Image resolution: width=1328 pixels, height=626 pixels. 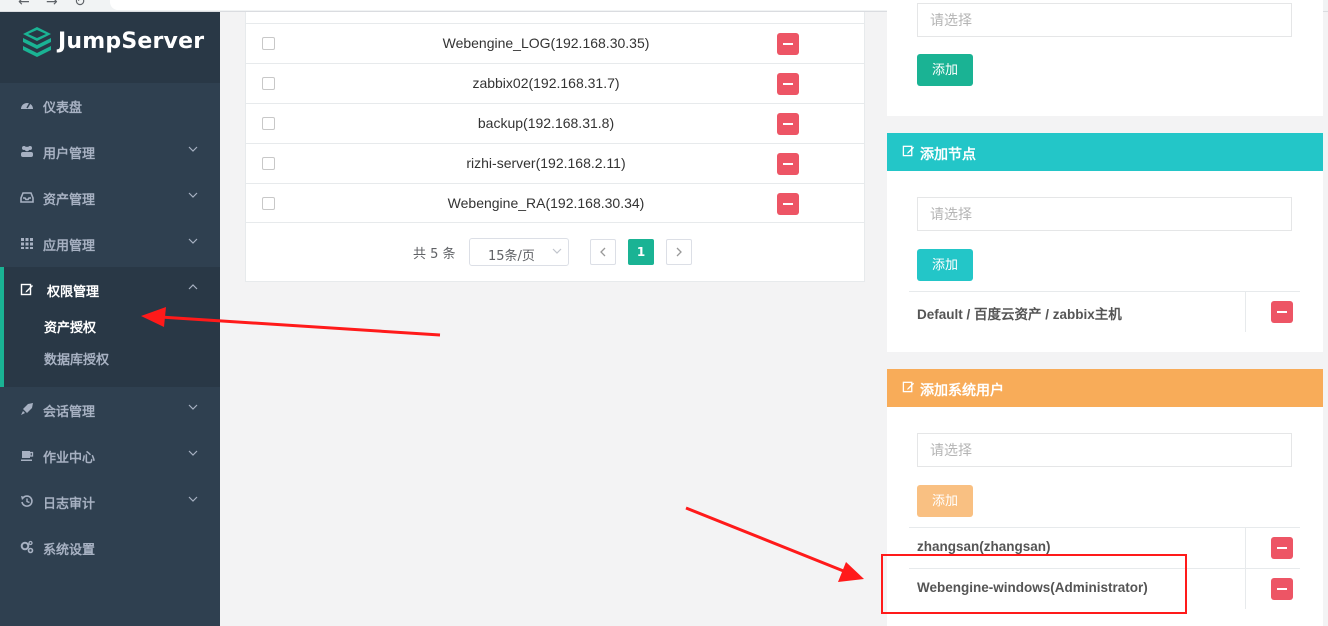 I want to click on chevron-up-icon, so click(x=193, y=287).